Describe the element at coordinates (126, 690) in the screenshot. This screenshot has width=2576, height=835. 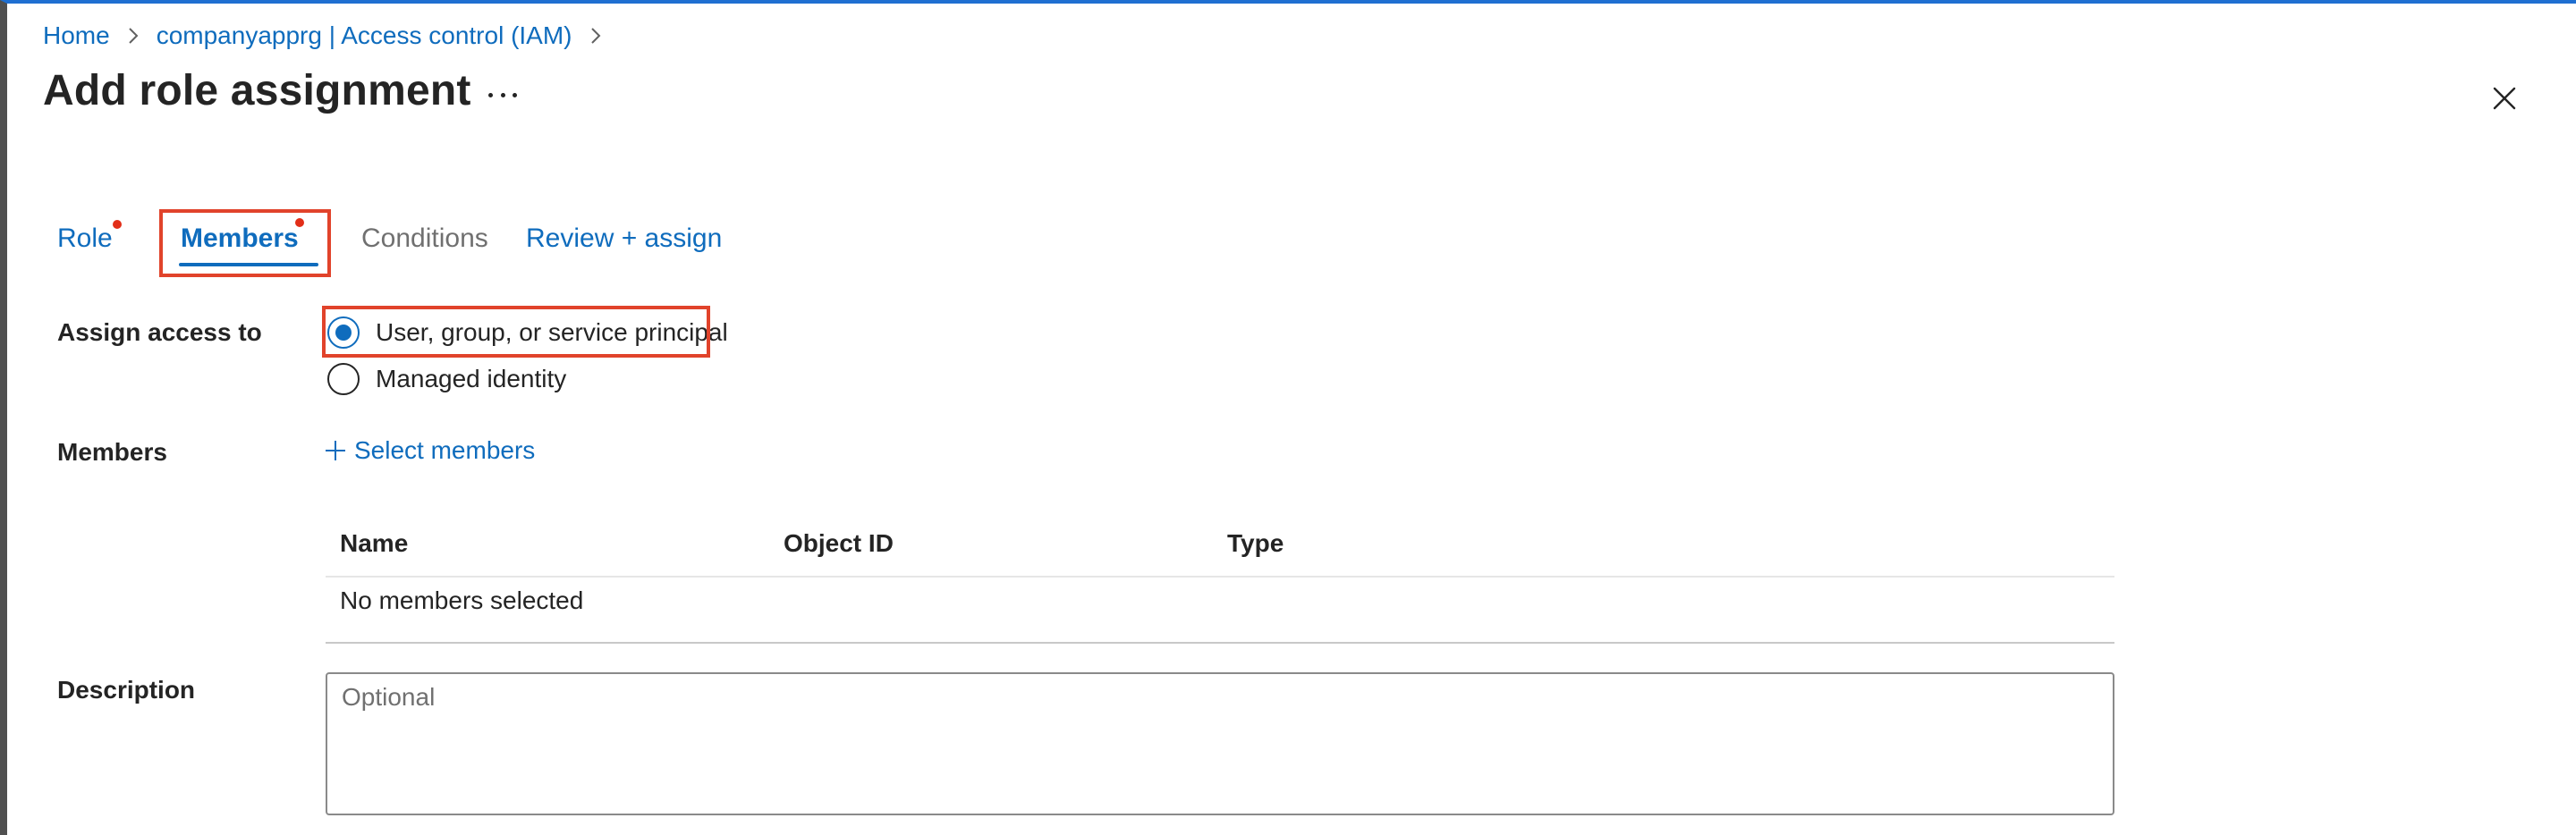
I see `description-label: Description` at that location.